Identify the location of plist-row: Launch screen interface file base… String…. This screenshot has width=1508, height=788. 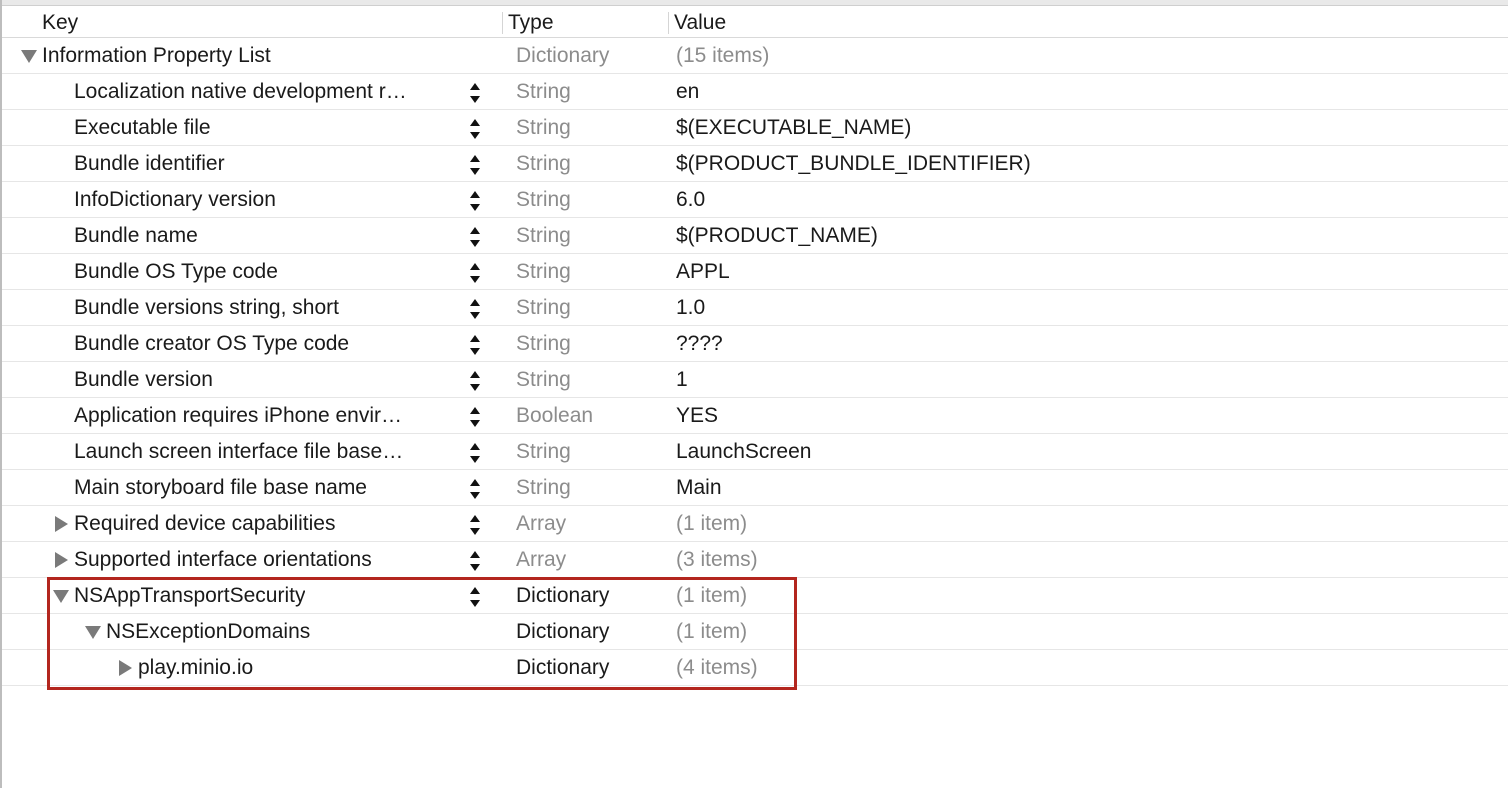
(755, 452).